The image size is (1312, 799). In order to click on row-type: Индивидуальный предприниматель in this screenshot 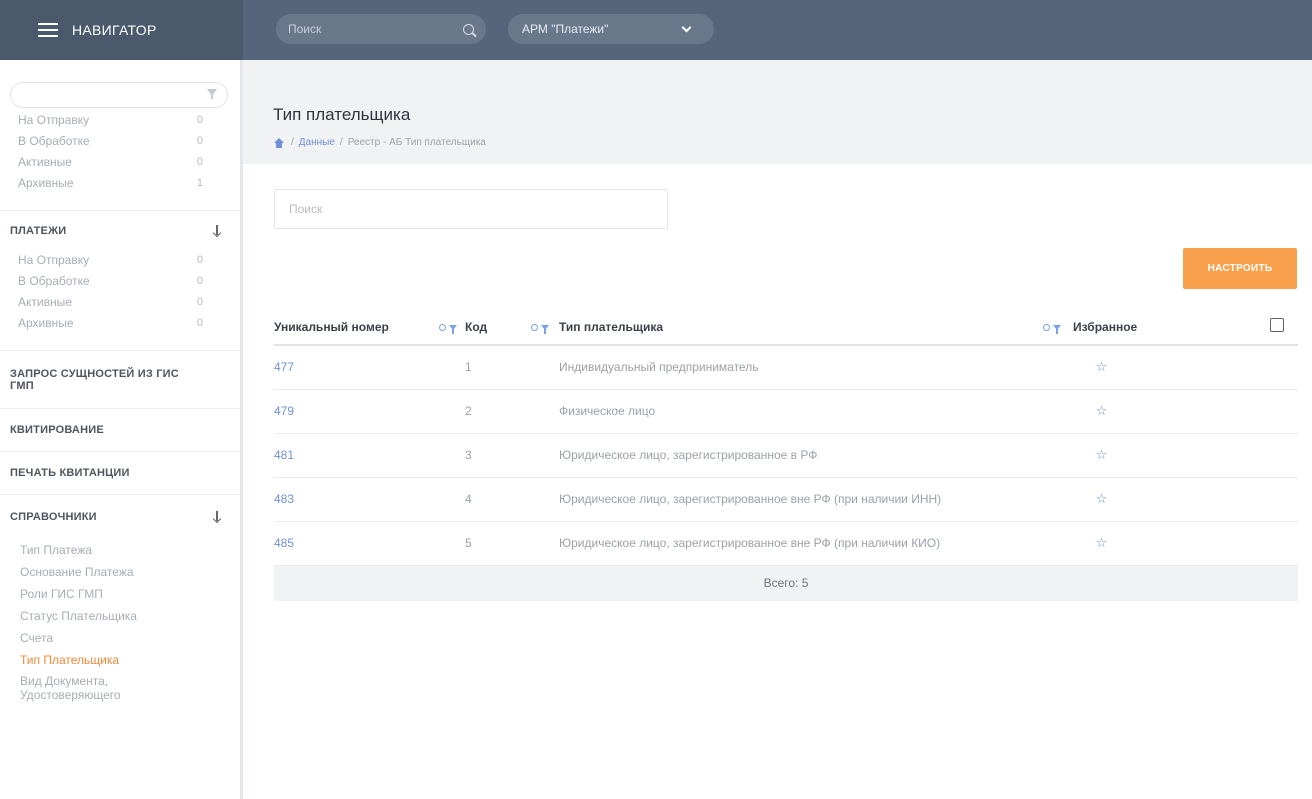, I will do `click(814, 367)`.